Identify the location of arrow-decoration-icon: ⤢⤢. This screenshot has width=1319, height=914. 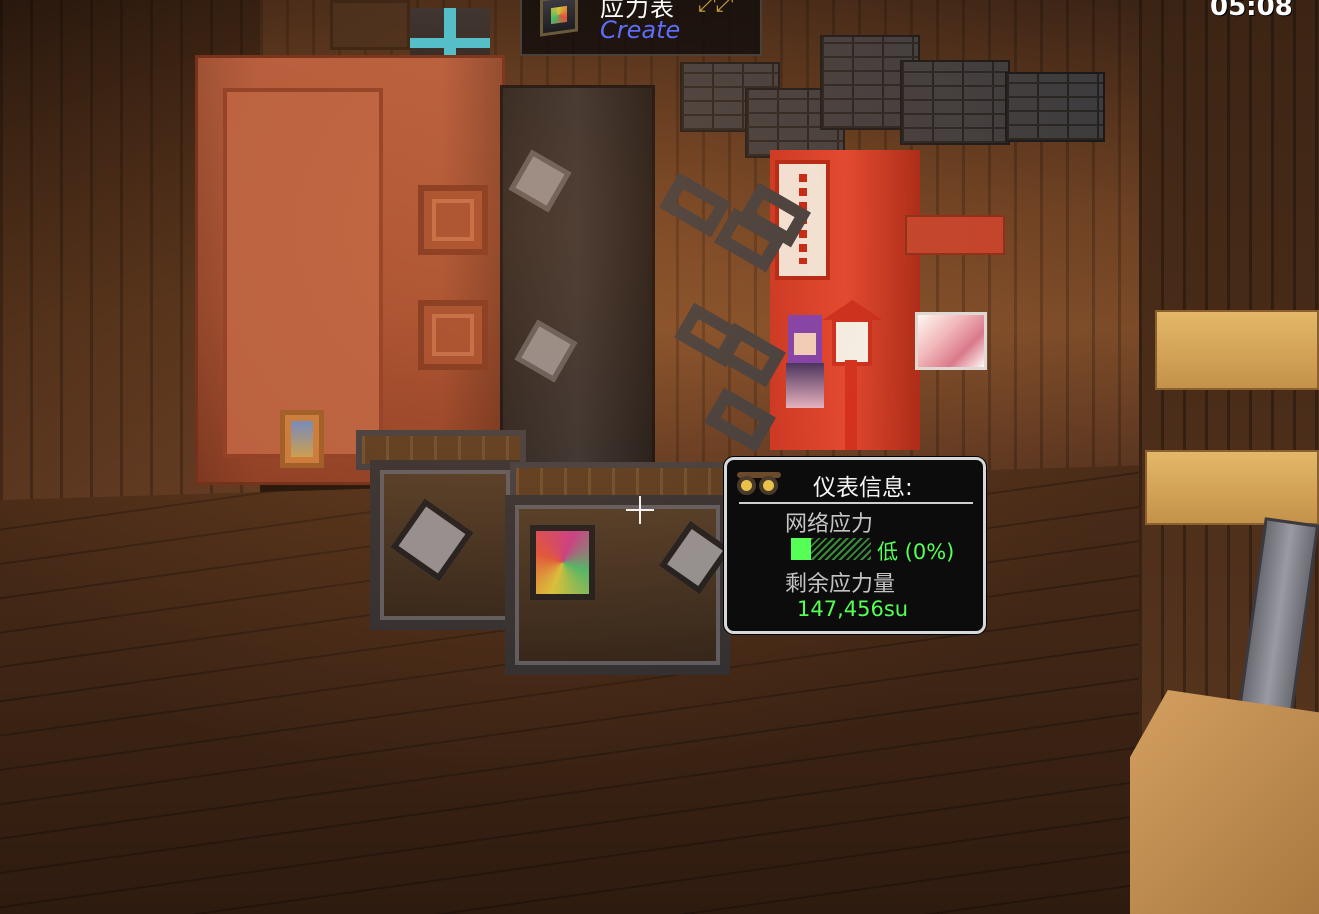
(716, 8).